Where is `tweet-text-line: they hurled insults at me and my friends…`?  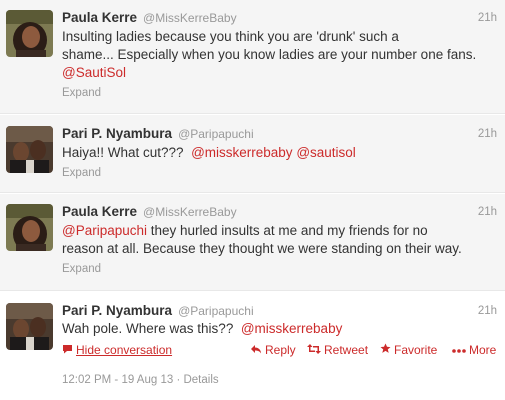
tweet-text-line: they hurled insults at me and my friends… is located at coordinates (287, 230).